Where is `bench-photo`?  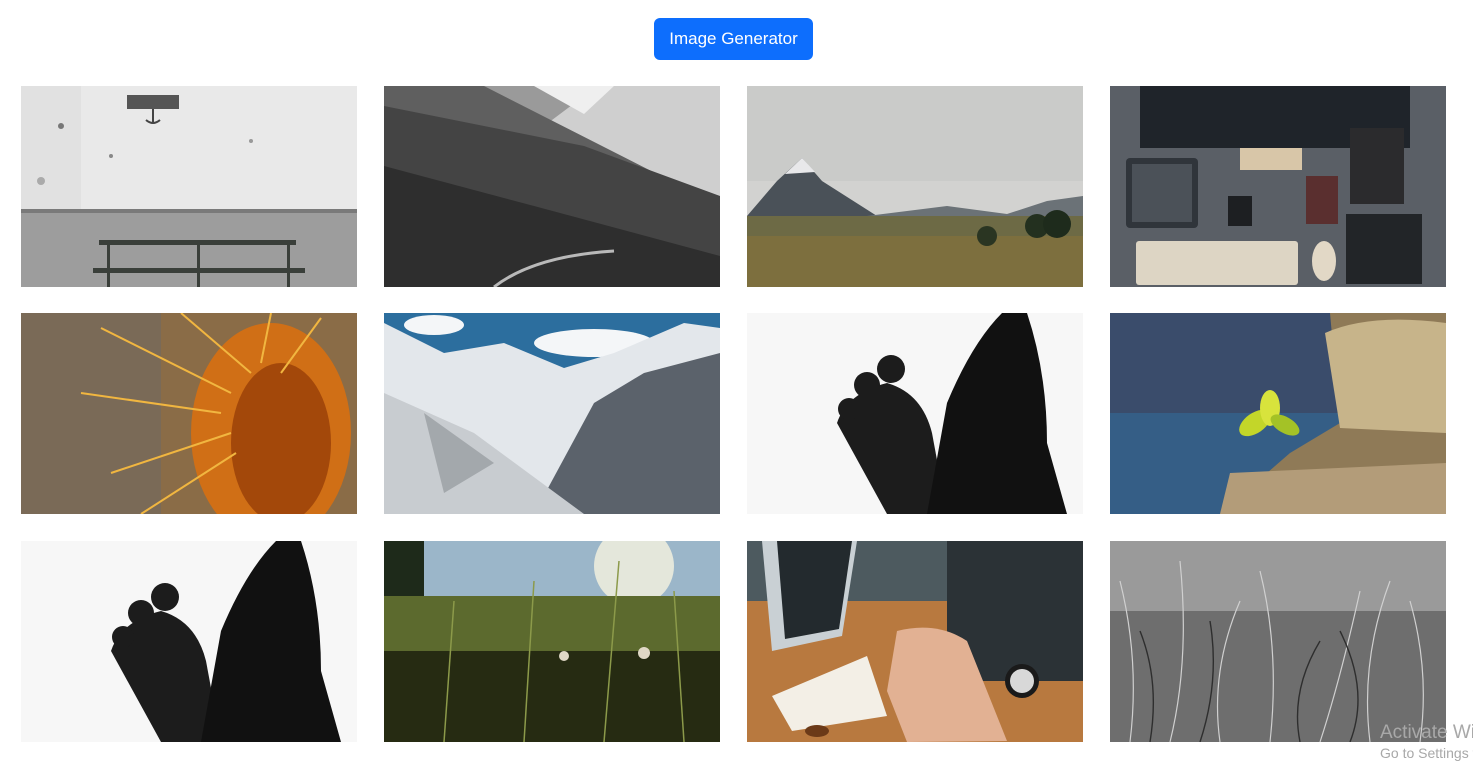 bench-photo is located at coordinates (189, 186).